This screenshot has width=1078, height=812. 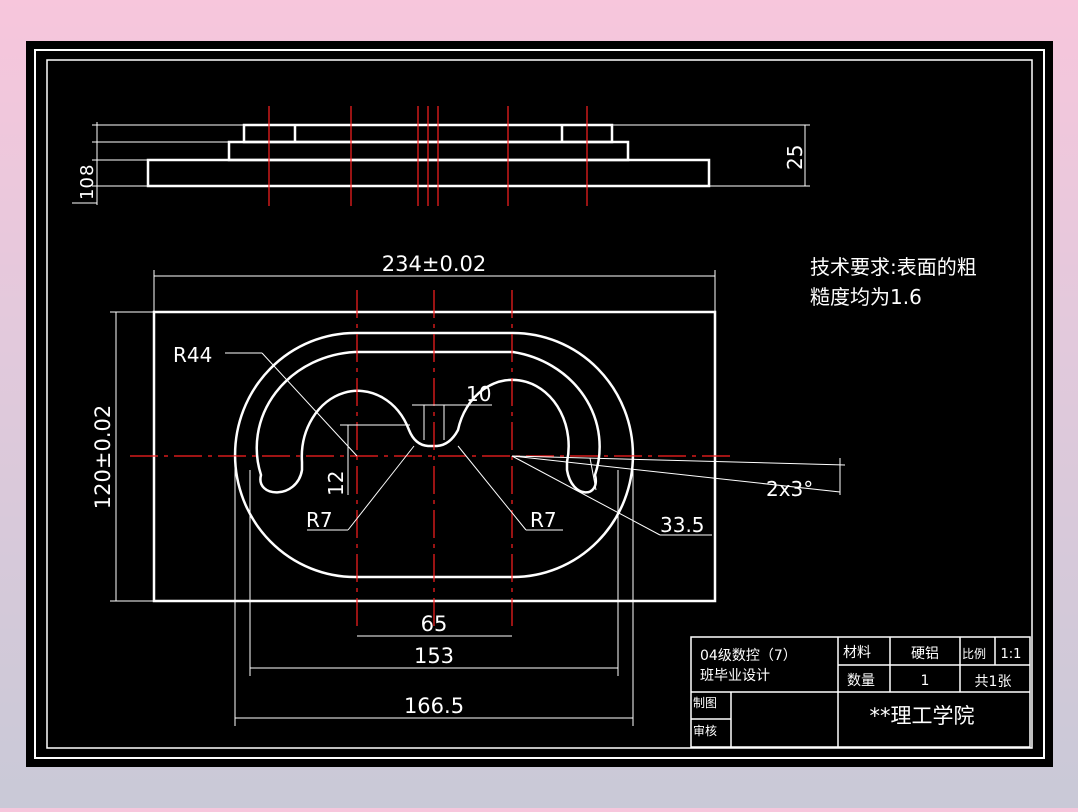 I want to click on sheet-count: 共1张, so click(x=993, y=682).